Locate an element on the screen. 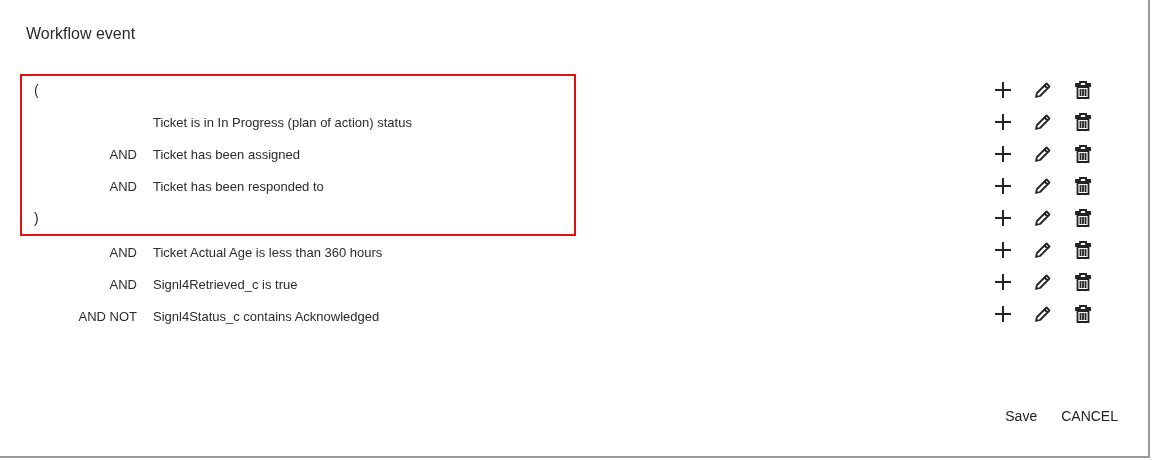 This screenshot has width=1154, height=460. condition-text: Signl4Status_c contains Acknowledged is located at coordinates (266, 316).